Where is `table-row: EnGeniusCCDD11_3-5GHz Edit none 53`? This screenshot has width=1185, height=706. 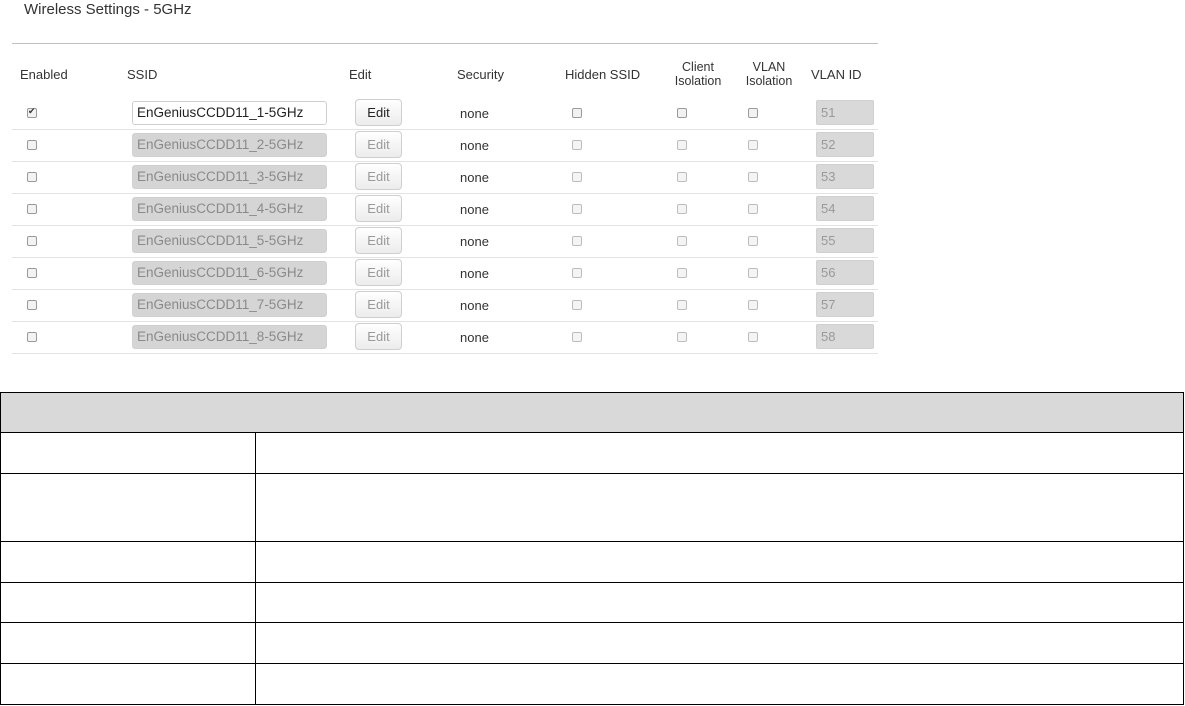
table-row: EnGeniusCCDD11_3-5GHz Edit none 53 is located at coordinates (445, 177).